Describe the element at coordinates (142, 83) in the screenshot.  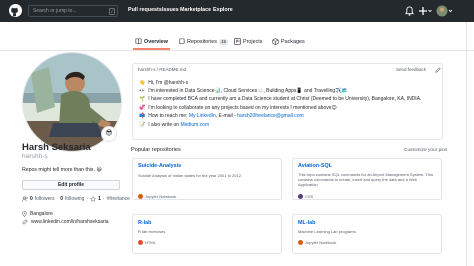
I see `wave-icon: 👋` at that location.